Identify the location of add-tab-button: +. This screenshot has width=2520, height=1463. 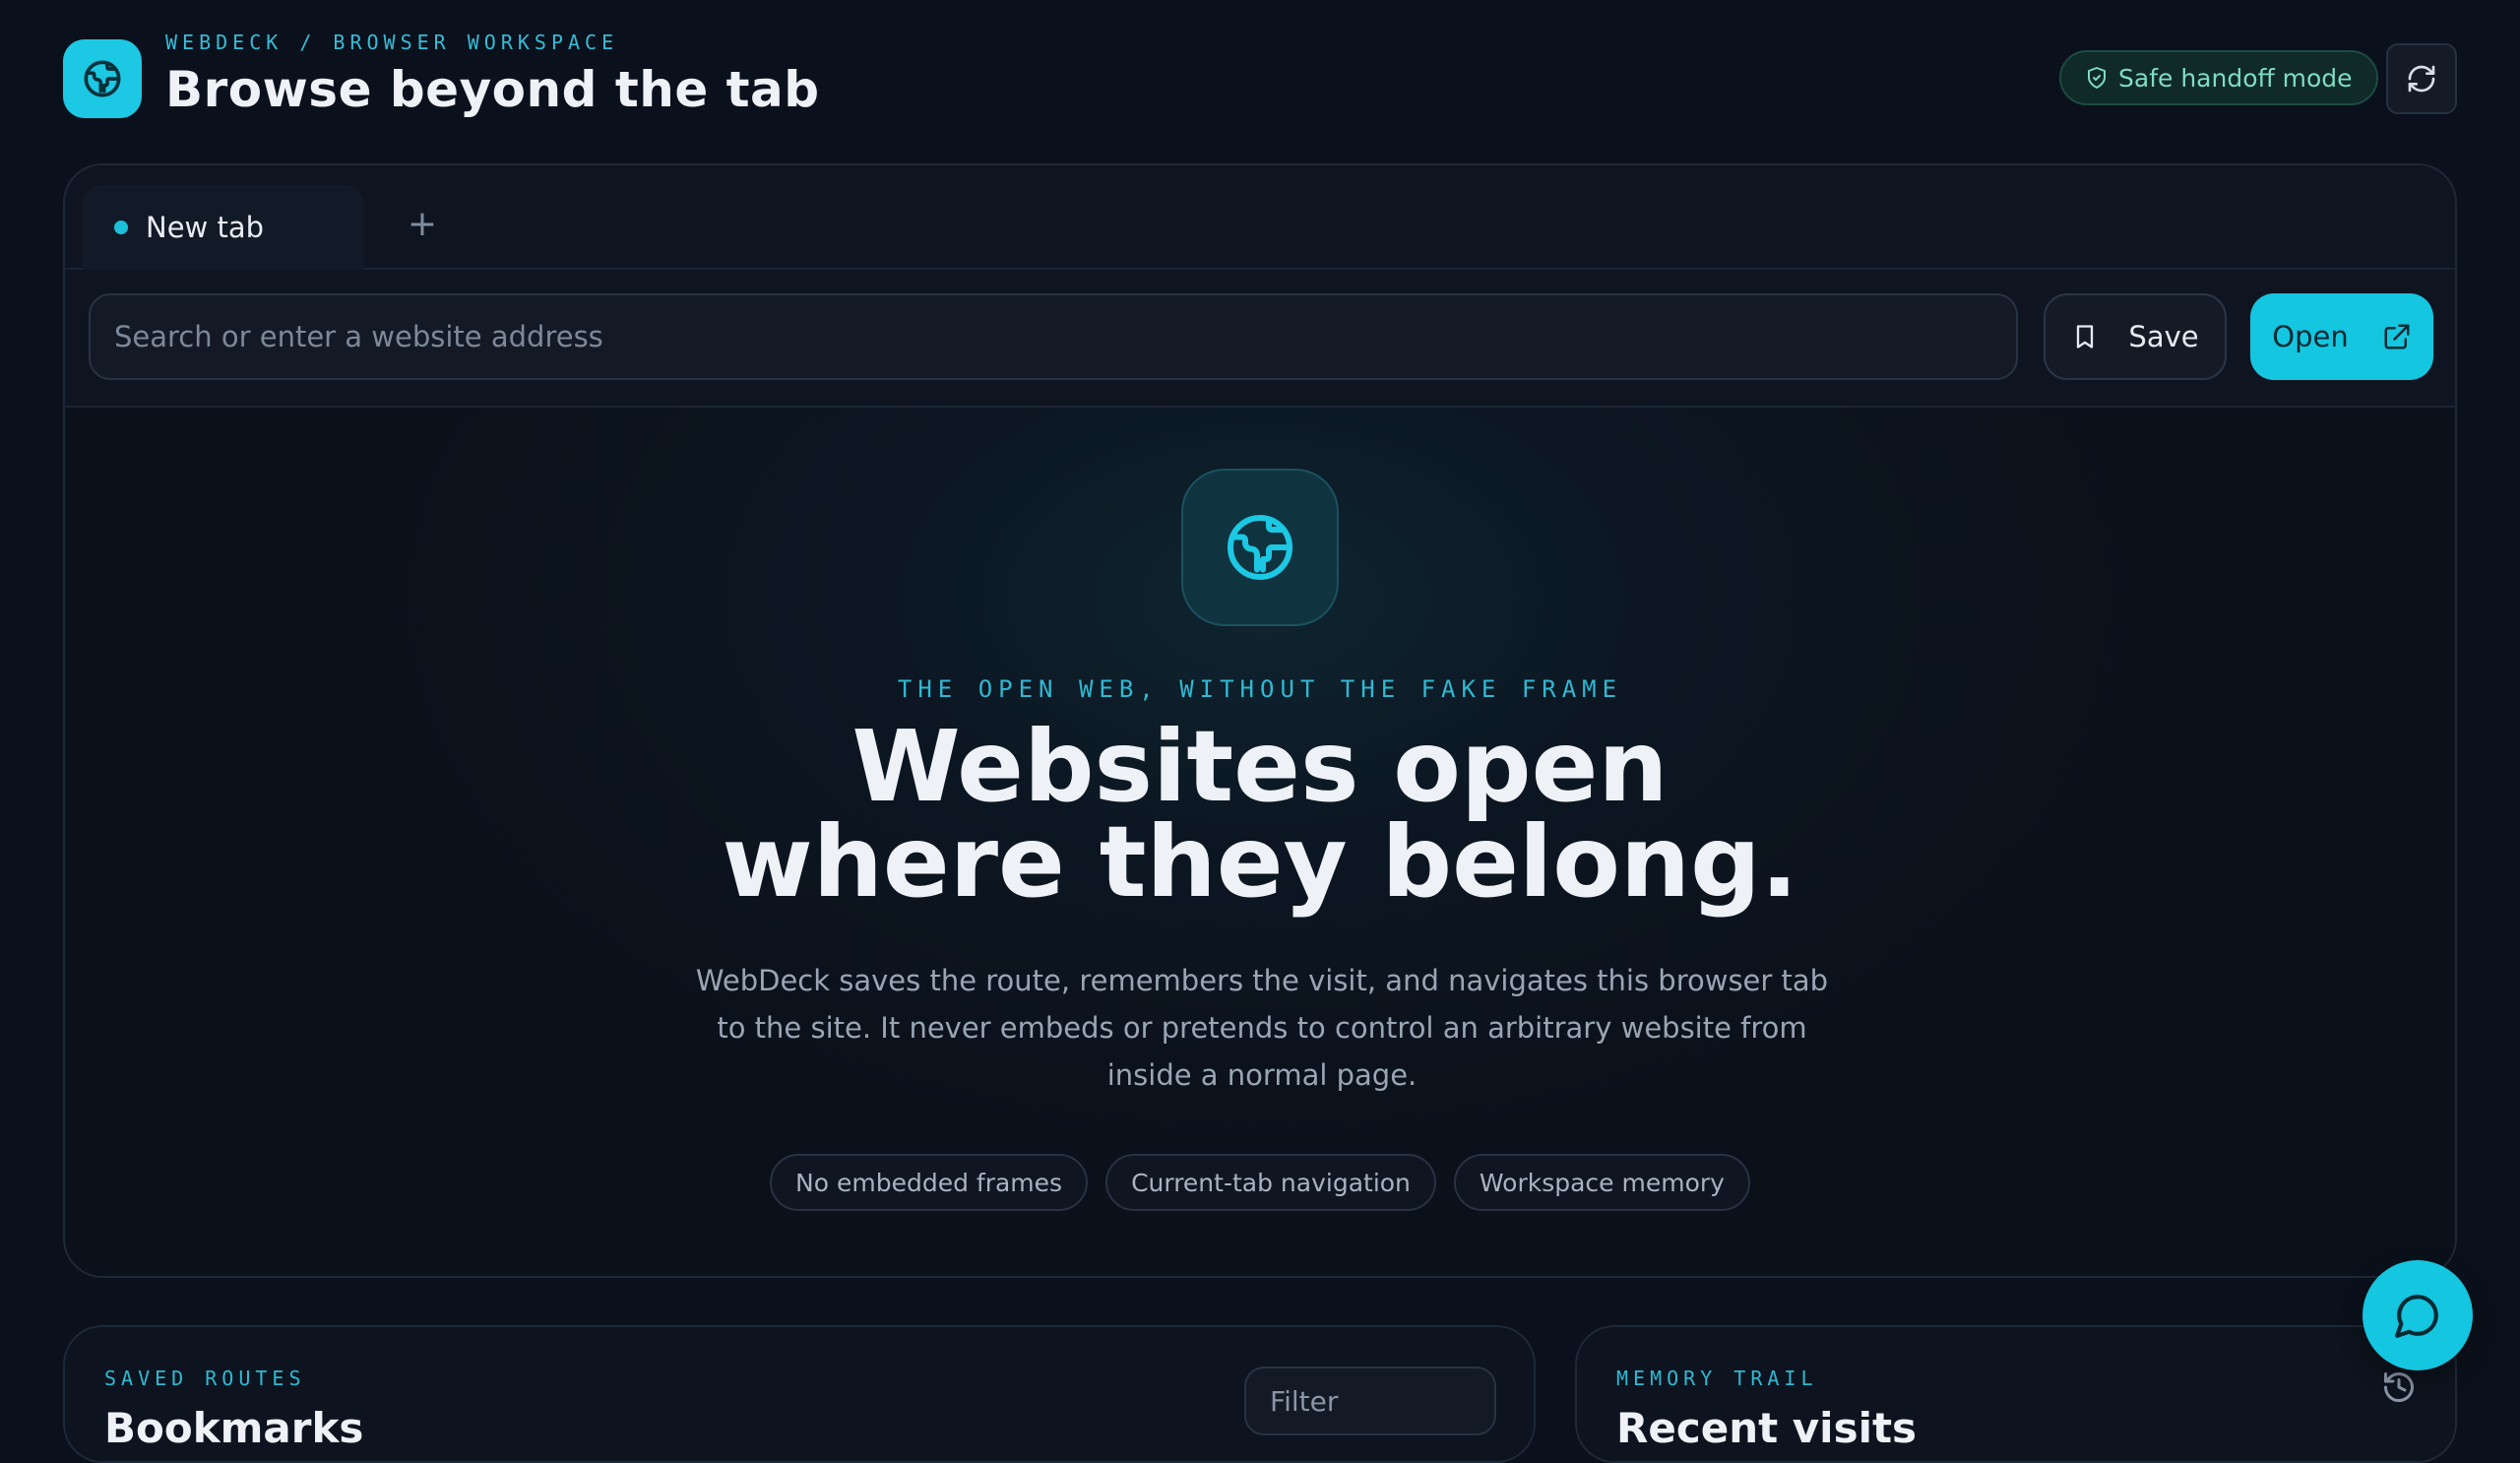
(422, 224).